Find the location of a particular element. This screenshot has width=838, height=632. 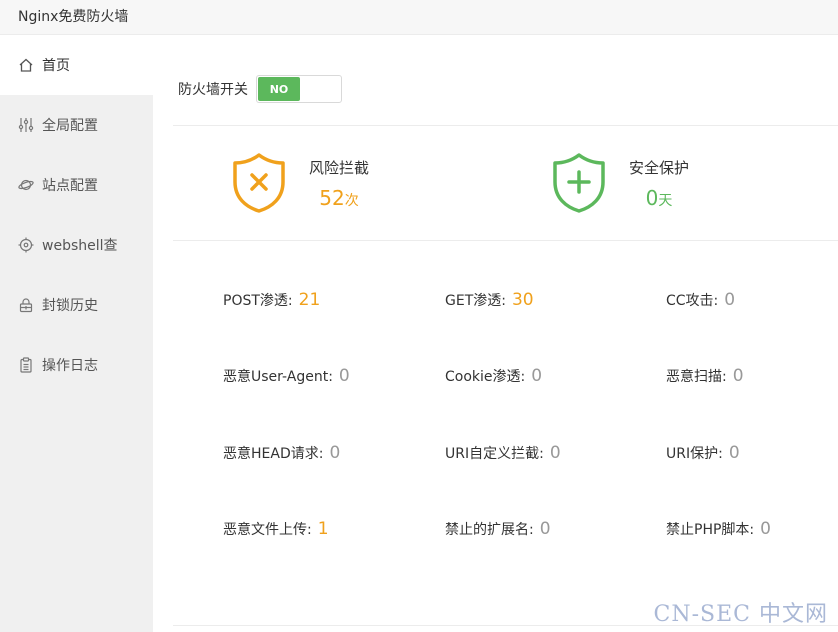

watermark: CN-SEC 中文网 is located at coordinates (740, 614).